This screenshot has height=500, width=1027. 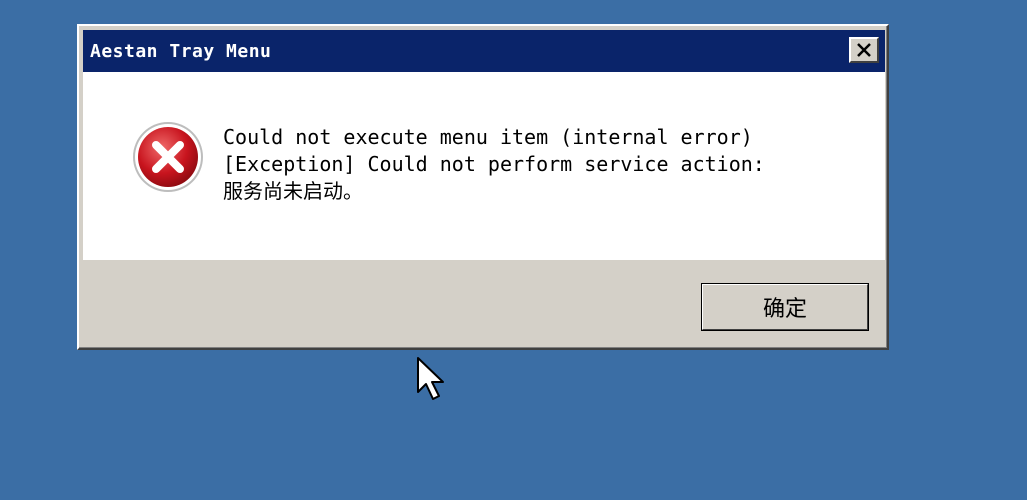 What do you see at coordinates (293, 191) in the screenshot?
I see `message-line-3: 服务尚未启动。` at bounding box center [293, 191].